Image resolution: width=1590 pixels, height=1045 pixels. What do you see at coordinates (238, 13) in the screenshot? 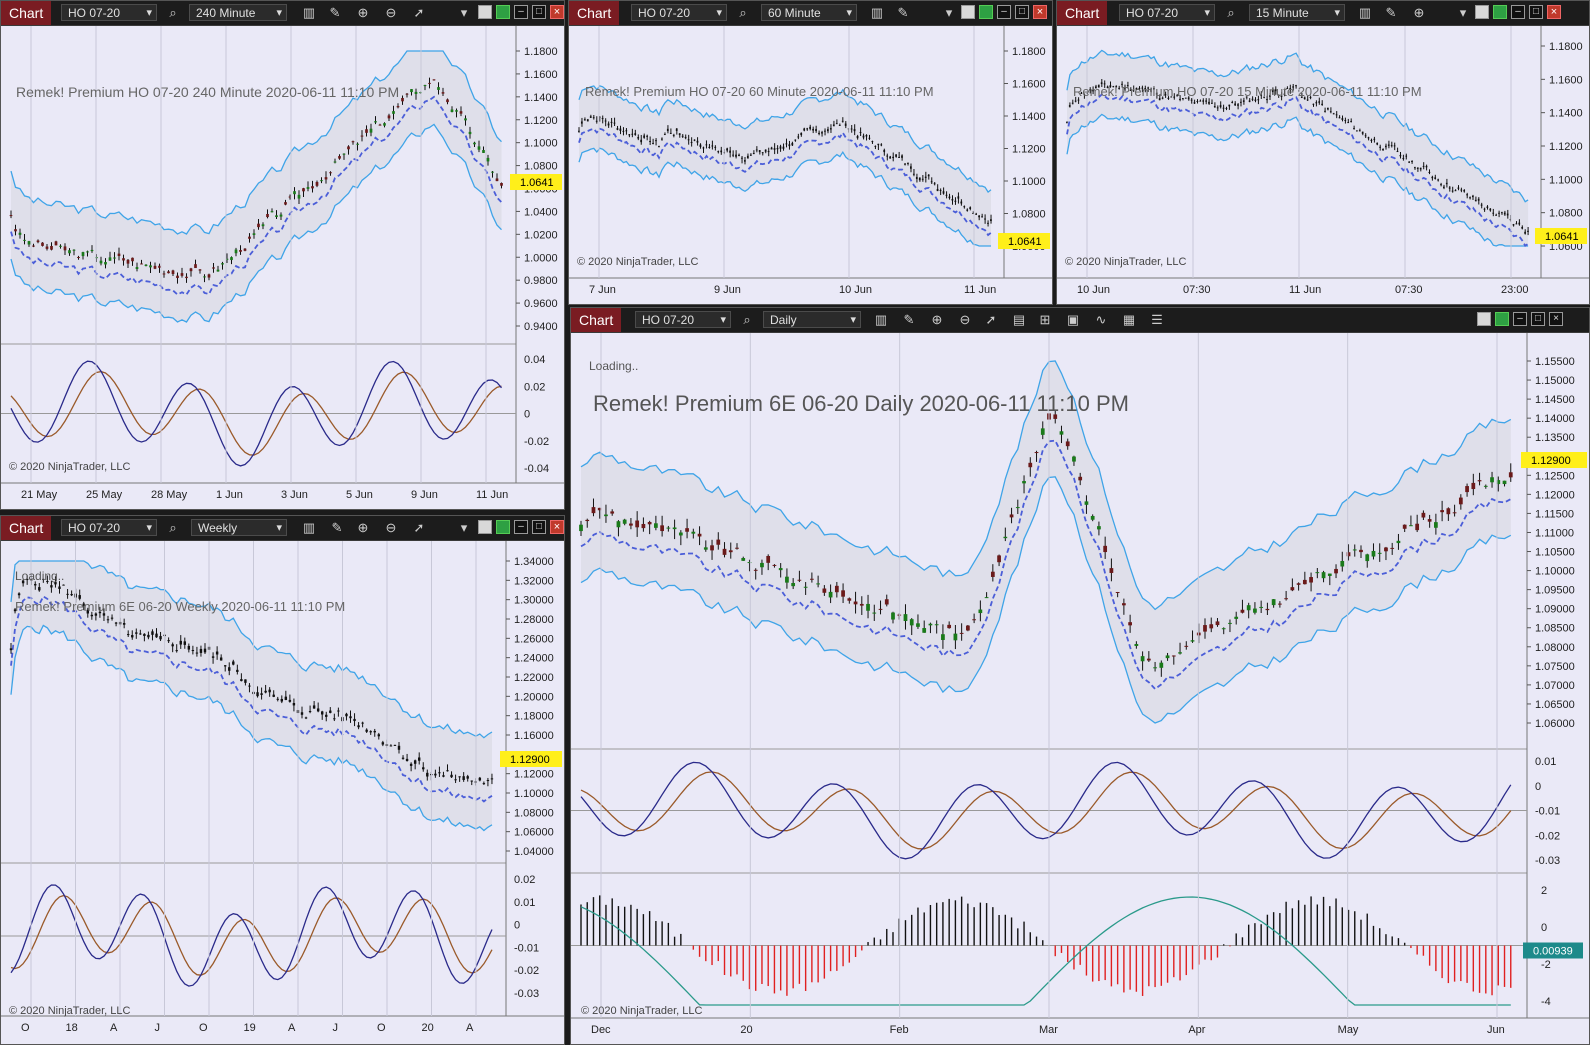
I see `interval-selector: 240 Minute` at bounding box center [238, 13].